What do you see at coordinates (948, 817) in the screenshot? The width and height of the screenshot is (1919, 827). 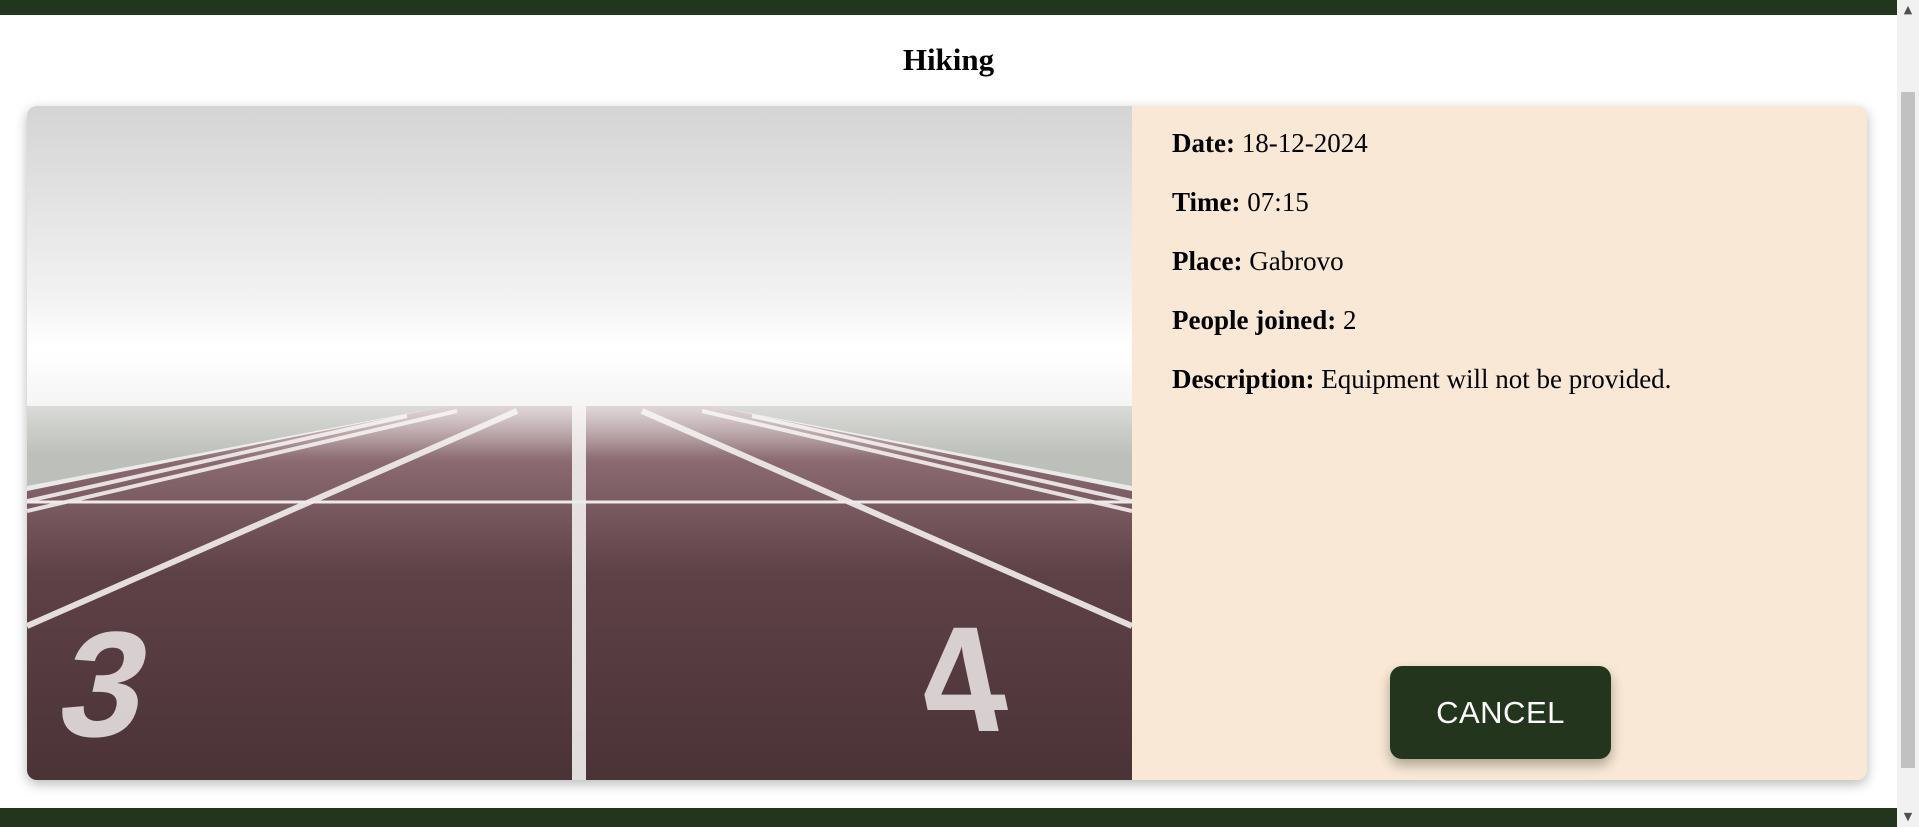 I see `bottom-footer-bar` at bounding box center [948, 817].